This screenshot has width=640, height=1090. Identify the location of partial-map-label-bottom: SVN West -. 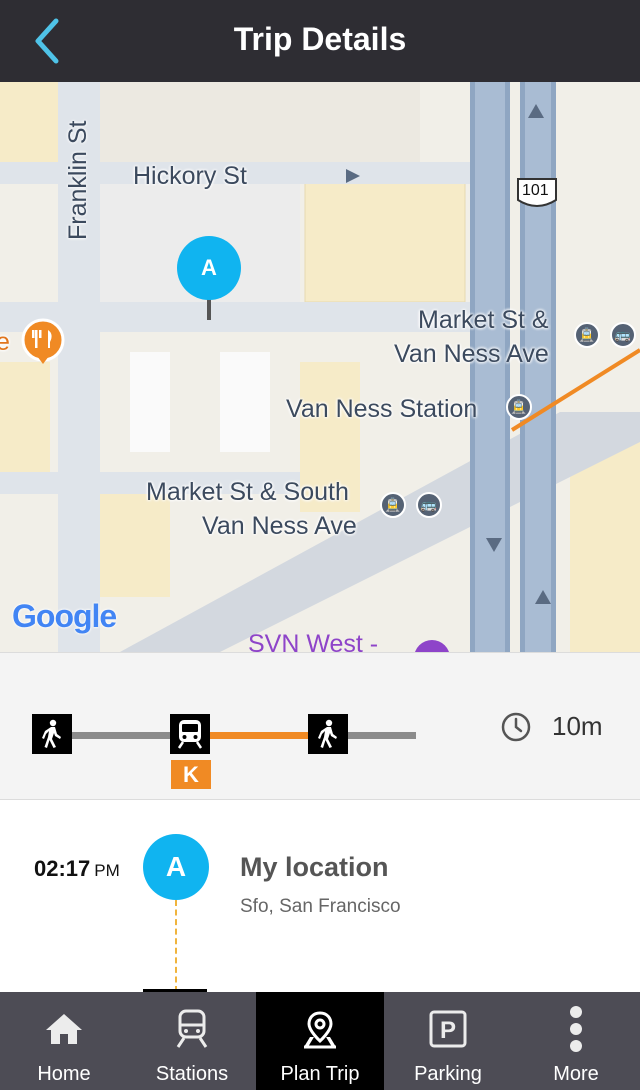
(313, 641).